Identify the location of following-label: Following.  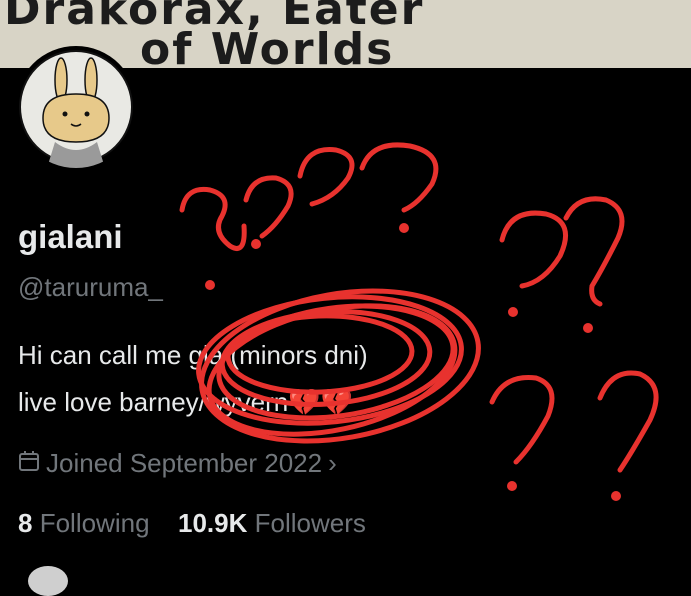
(94, 523).